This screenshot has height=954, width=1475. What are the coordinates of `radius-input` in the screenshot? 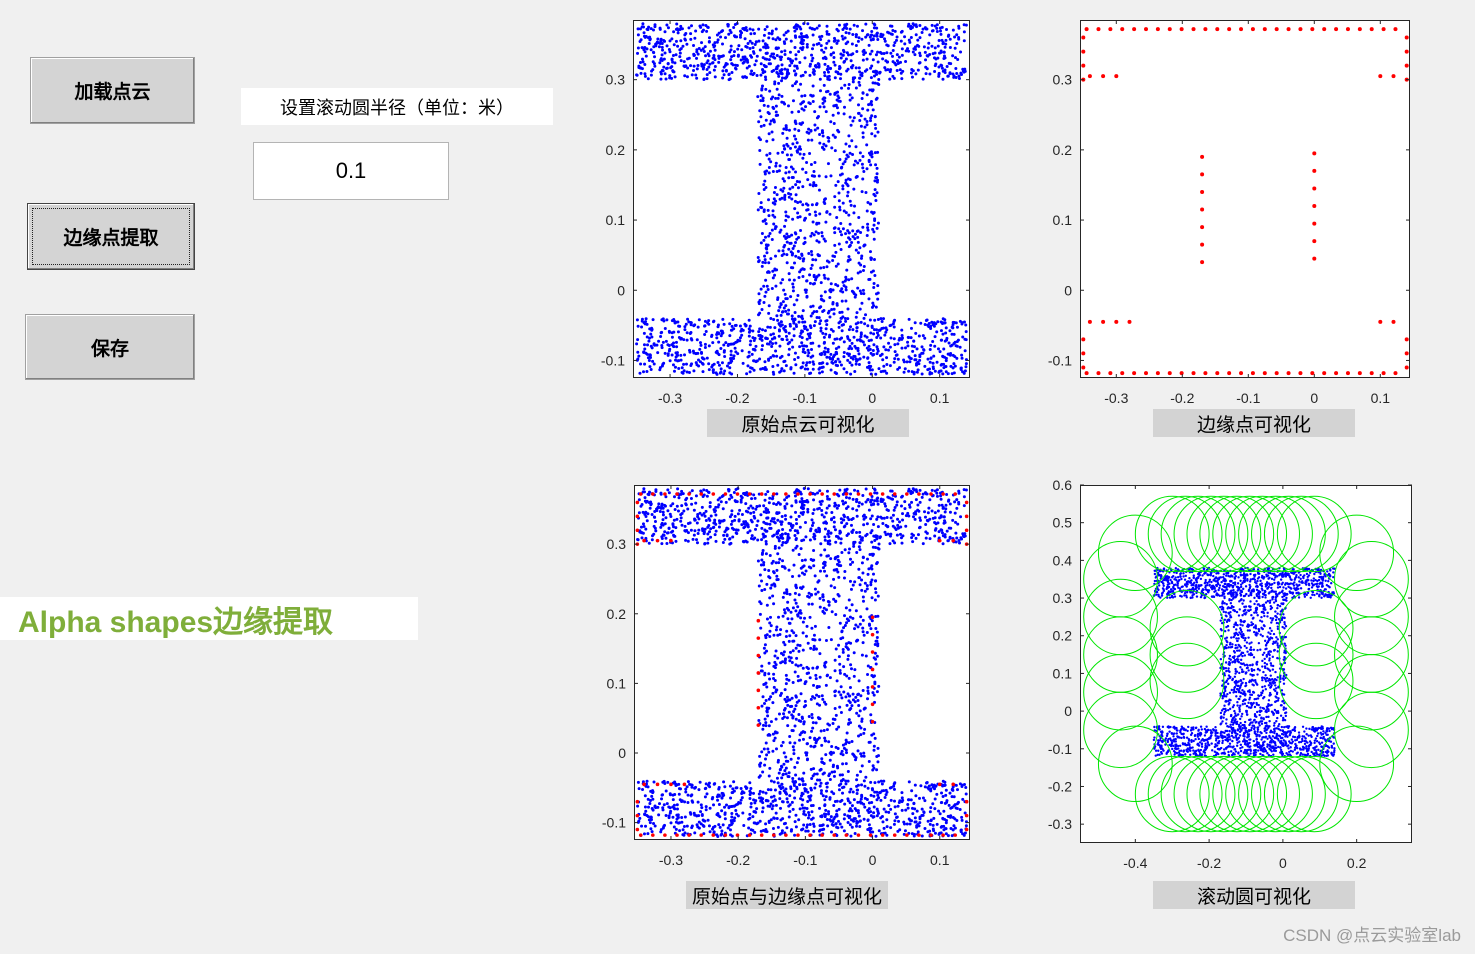 It's located at (351, 171).